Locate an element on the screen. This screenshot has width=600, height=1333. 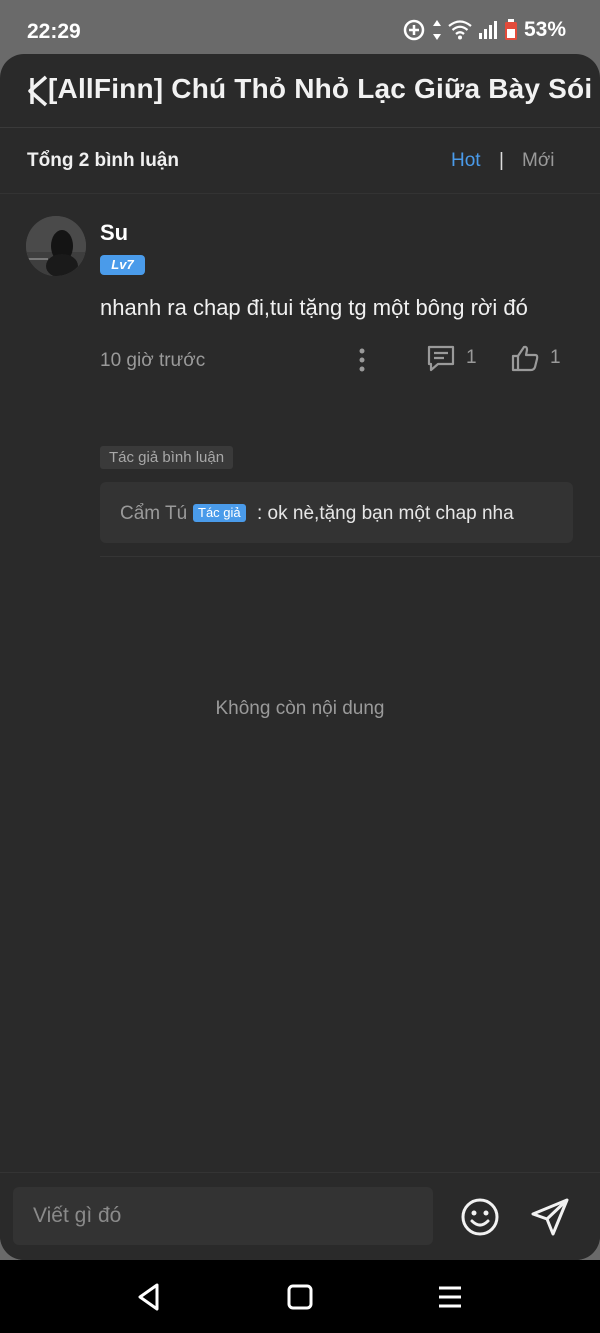
status-icons: 53% is located at coordinates (484, 30).